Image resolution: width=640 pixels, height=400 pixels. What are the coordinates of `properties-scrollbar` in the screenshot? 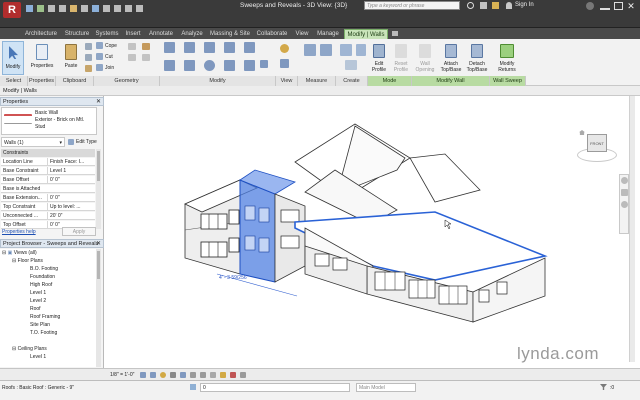 It's located at (98, 189).